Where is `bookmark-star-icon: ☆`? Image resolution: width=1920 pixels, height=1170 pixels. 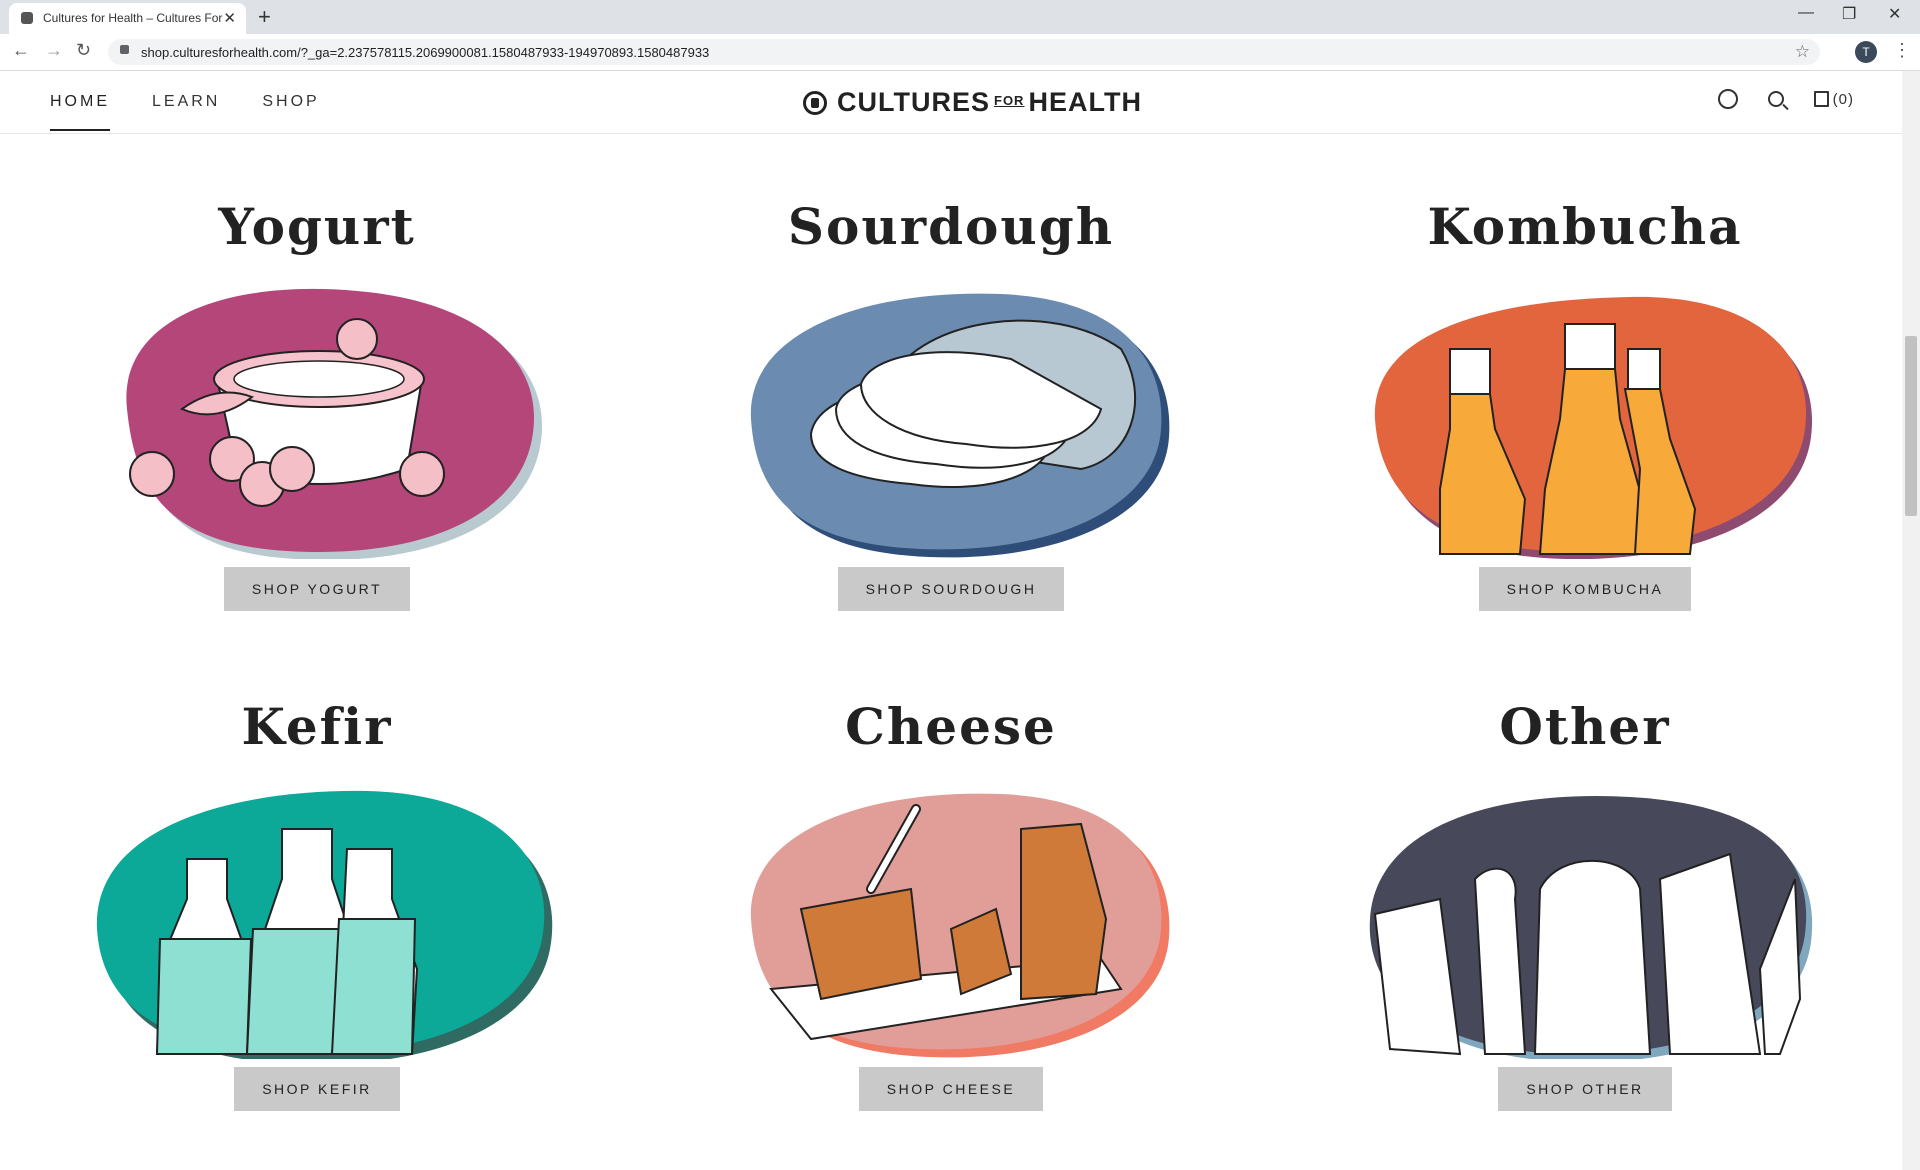 bookmark-star-icon: ☆ is located at coordinates (1802, 52).